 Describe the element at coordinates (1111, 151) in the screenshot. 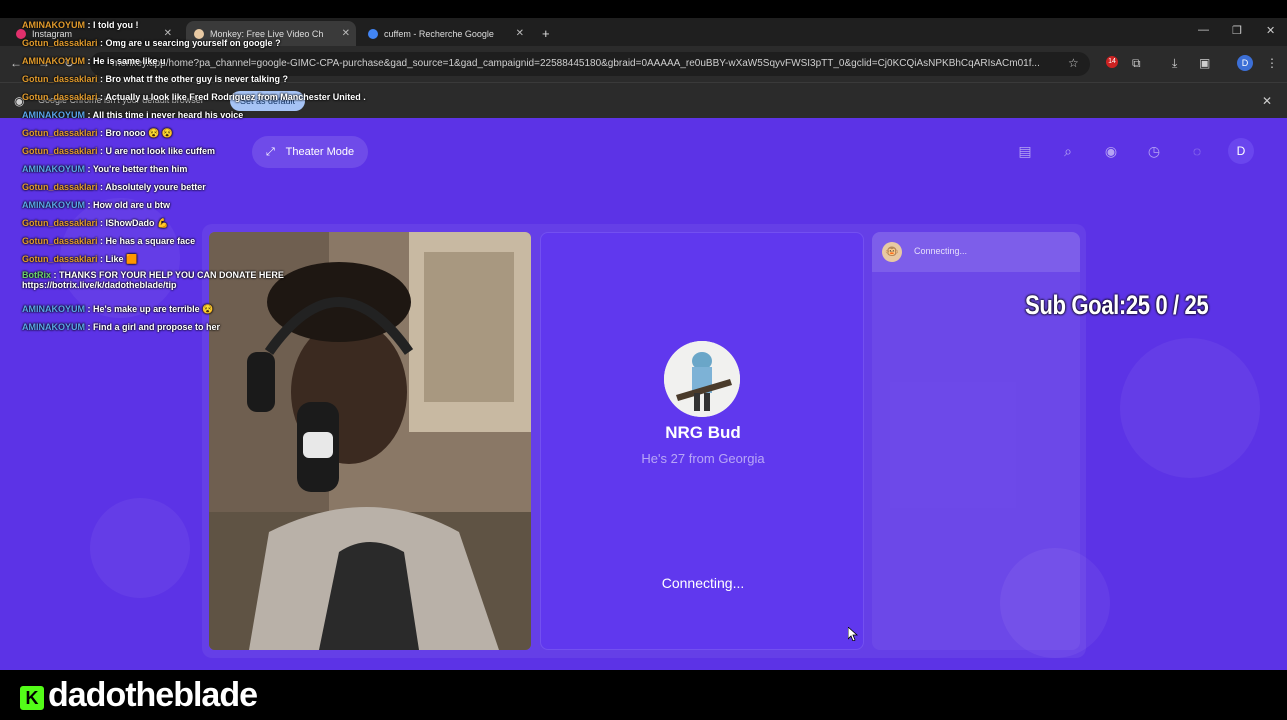

I see `monkey-face-icon: ◉` at that location.